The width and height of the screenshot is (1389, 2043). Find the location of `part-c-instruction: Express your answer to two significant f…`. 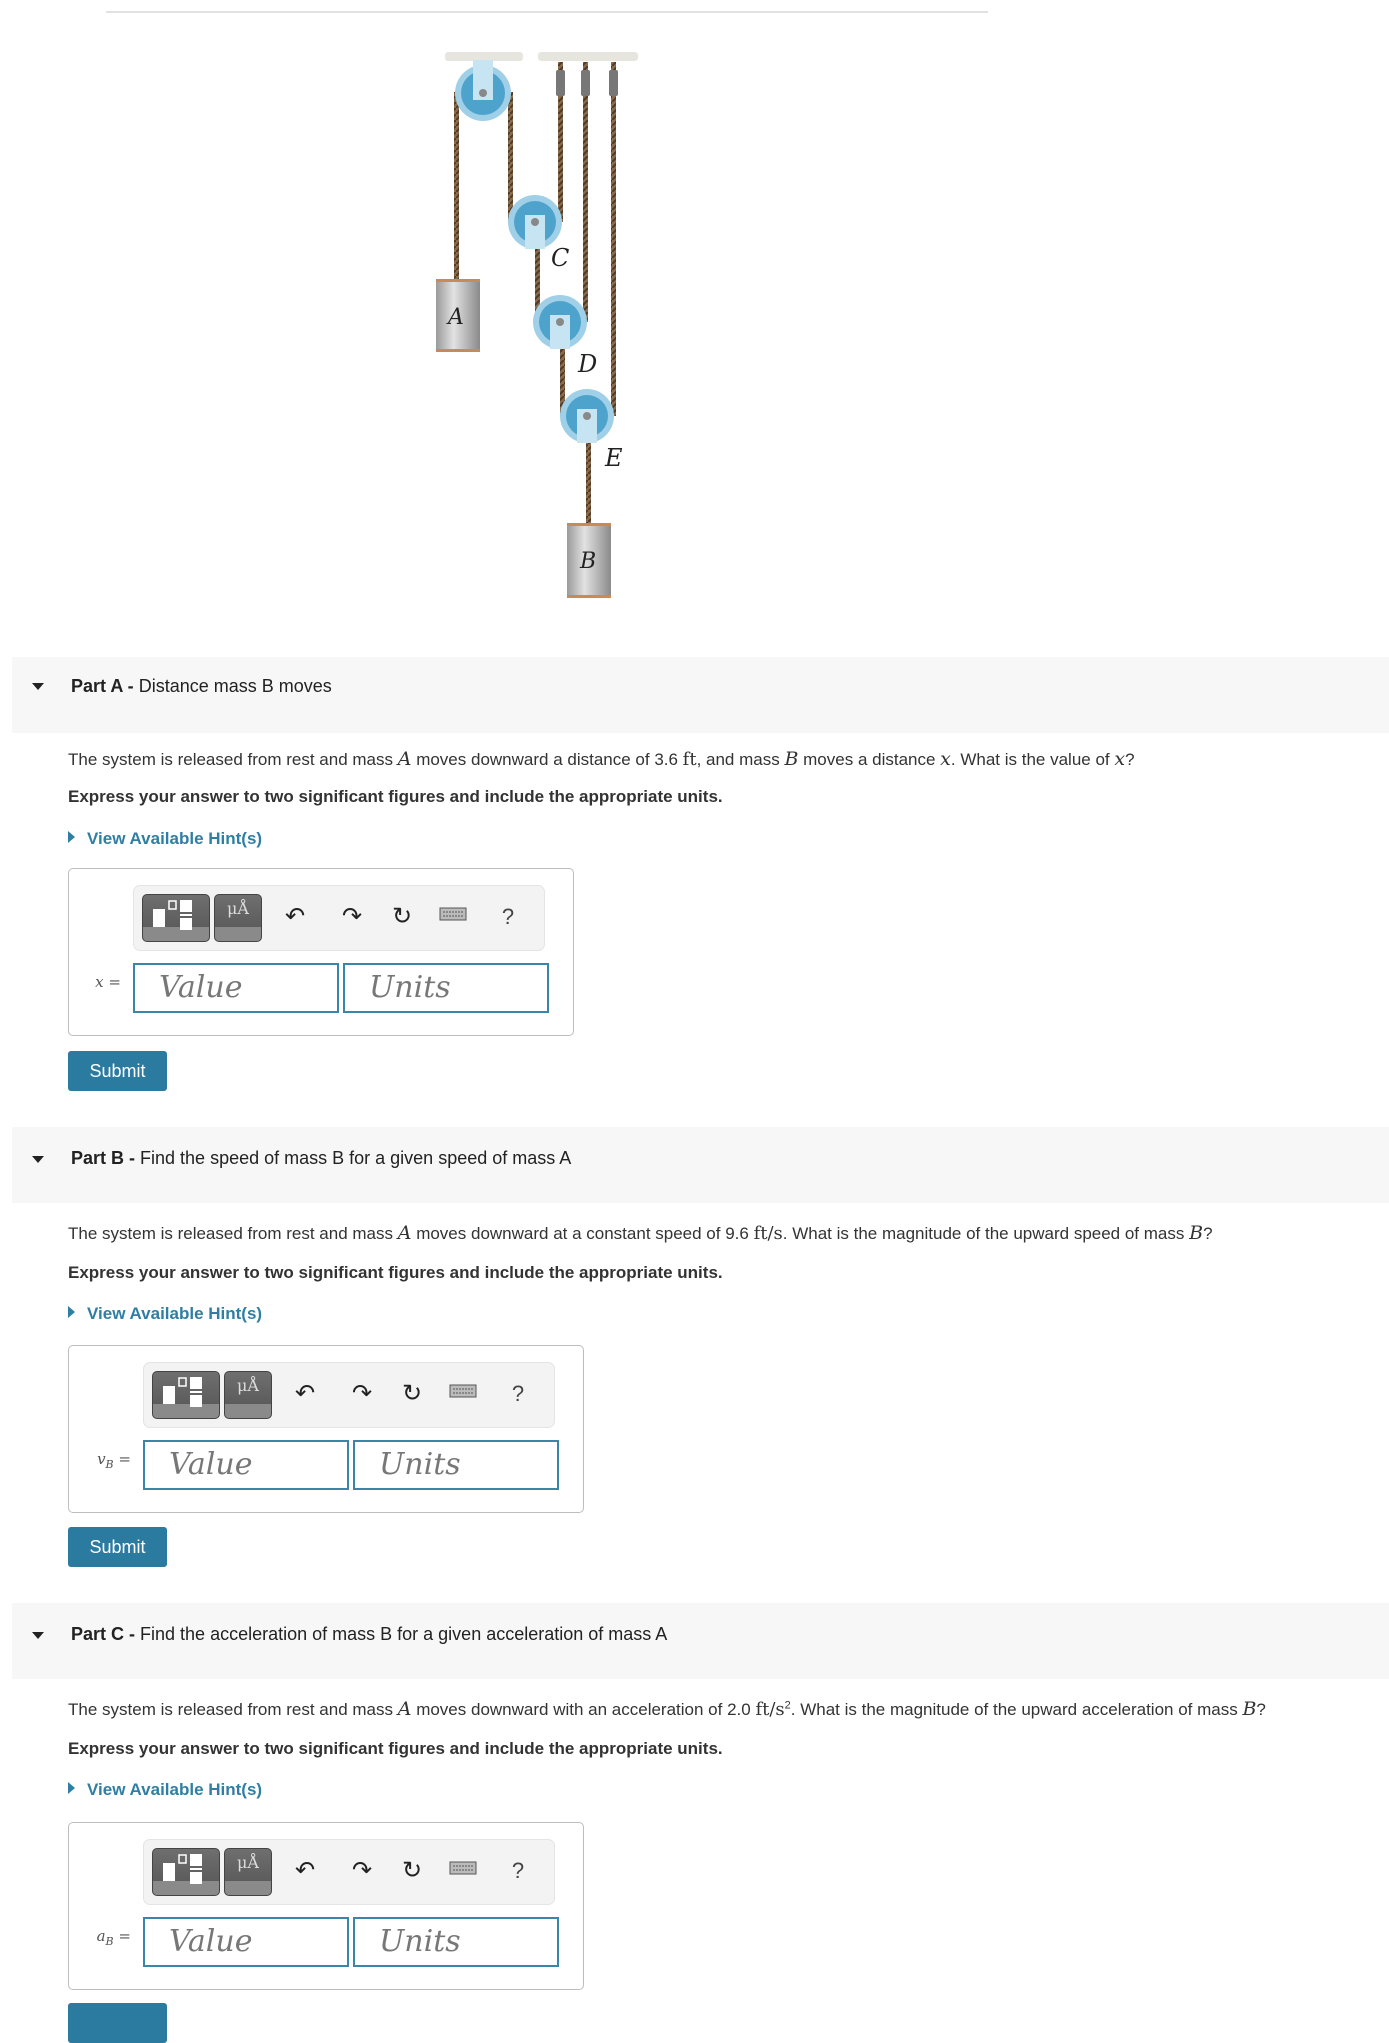

part-c-instruction: Express your answer to two significant f… is located at coordinates (395, 1748).